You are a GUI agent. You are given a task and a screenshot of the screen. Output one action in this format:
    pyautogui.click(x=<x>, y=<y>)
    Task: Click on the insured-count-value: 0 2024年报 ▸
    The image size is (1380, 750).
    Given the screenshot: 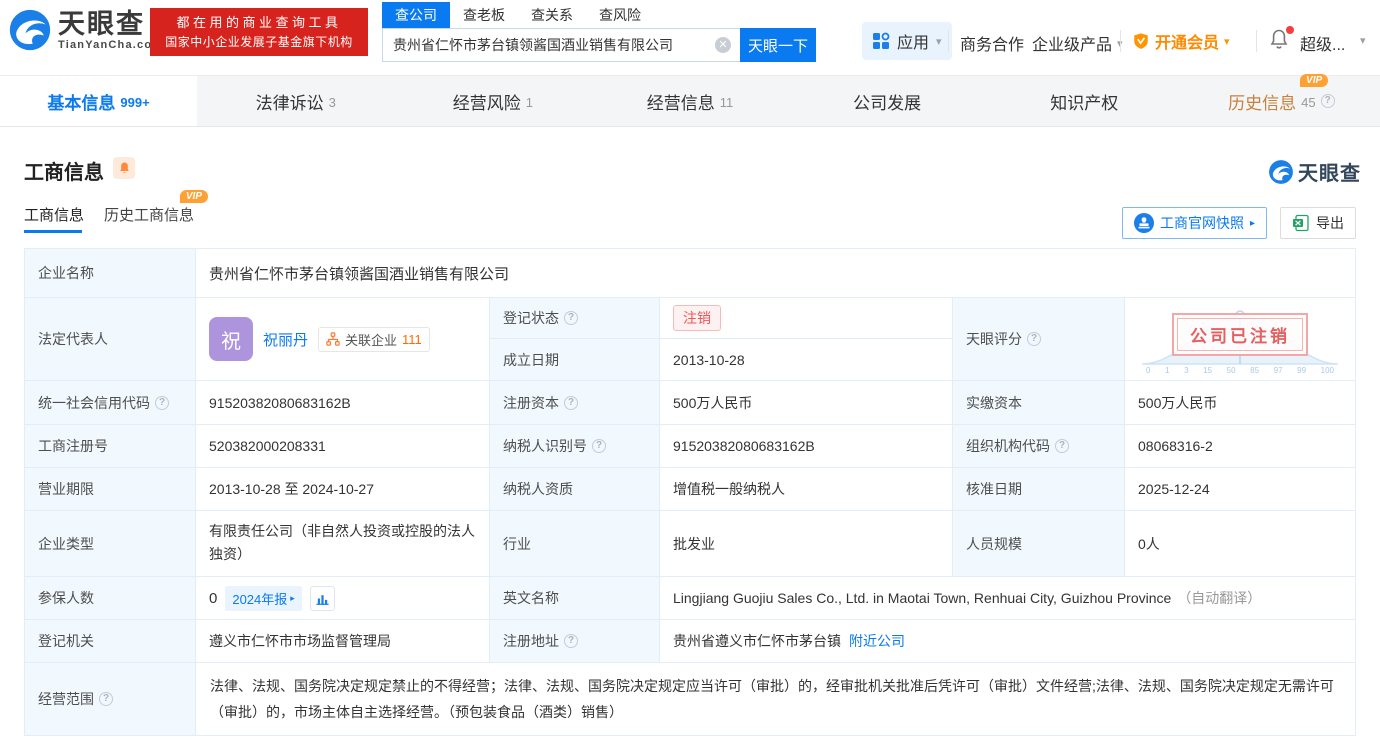 What is the action you would take?
    pyautogui.click(x=343, y=598)
    